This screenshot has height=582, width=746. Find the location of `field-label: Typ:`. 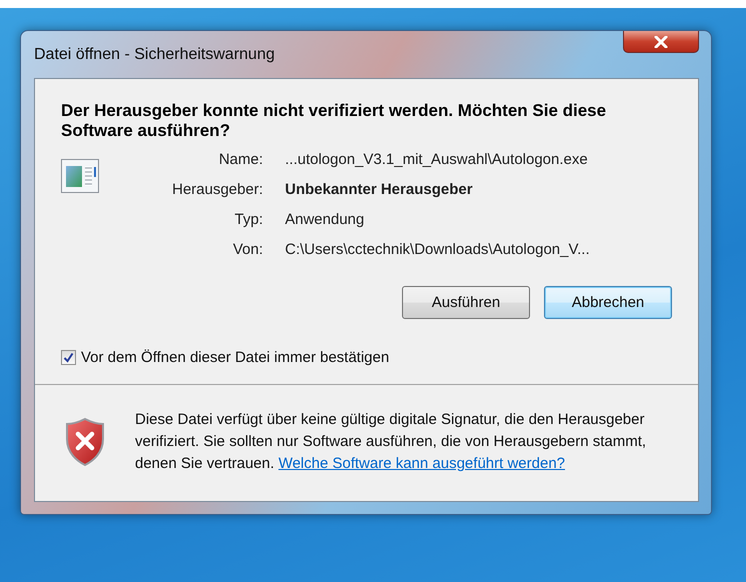

field-label: Typ: is located at coordinates (248, 219).